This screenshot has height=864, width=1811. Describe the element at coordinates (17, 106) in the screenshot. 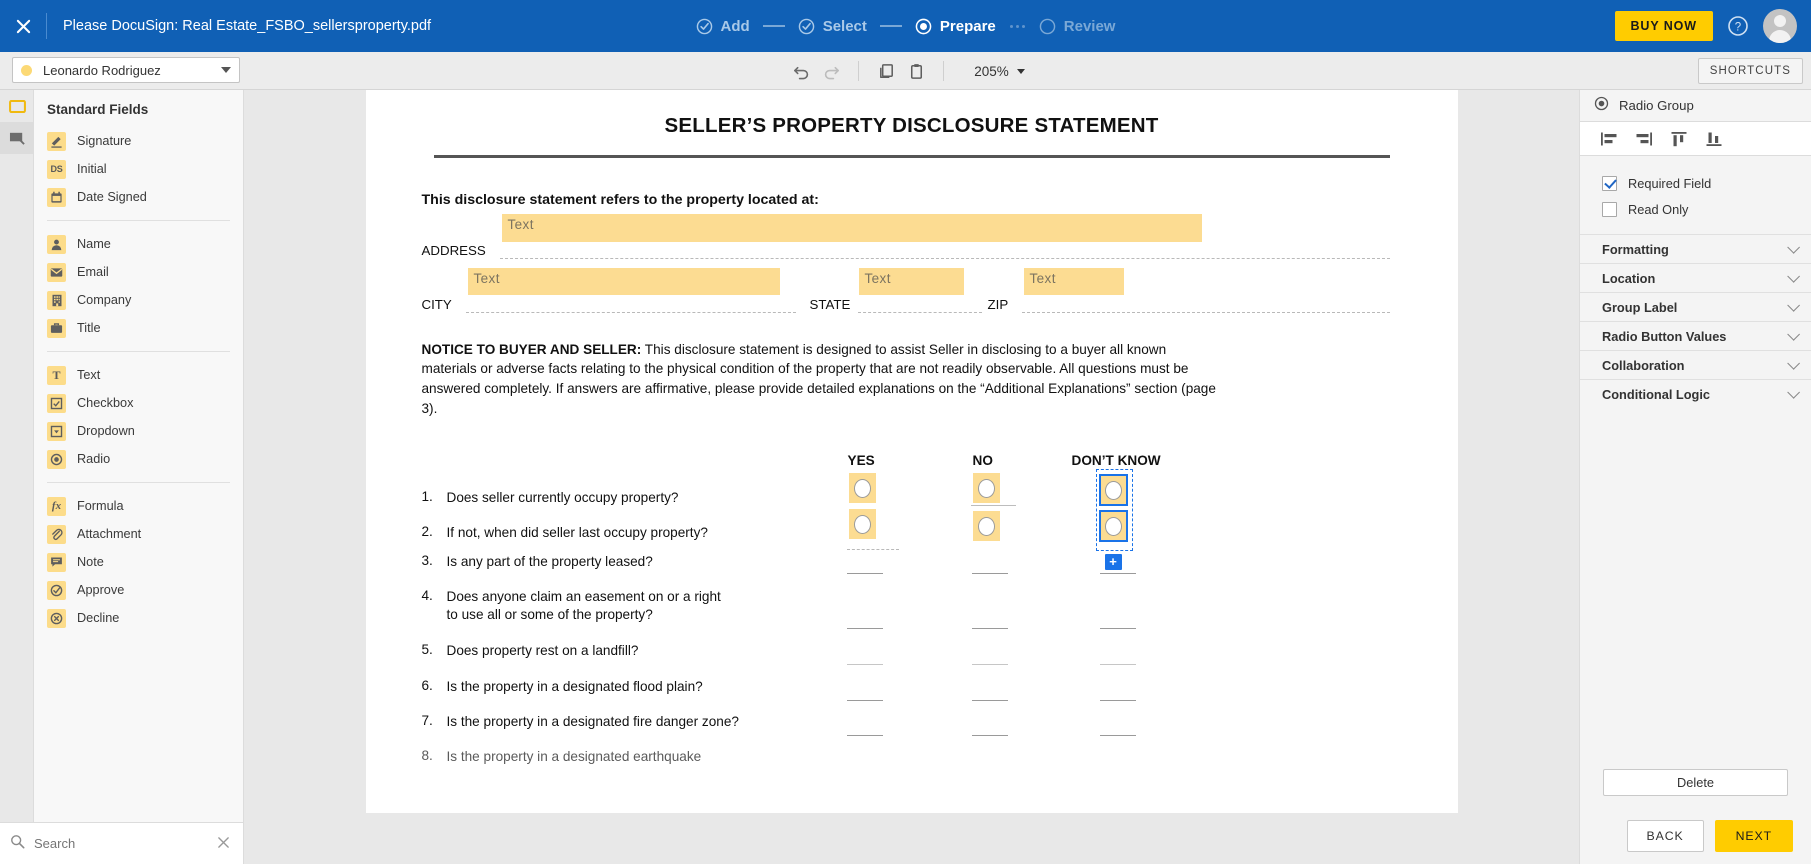

I see `field-box-icon` at that location.